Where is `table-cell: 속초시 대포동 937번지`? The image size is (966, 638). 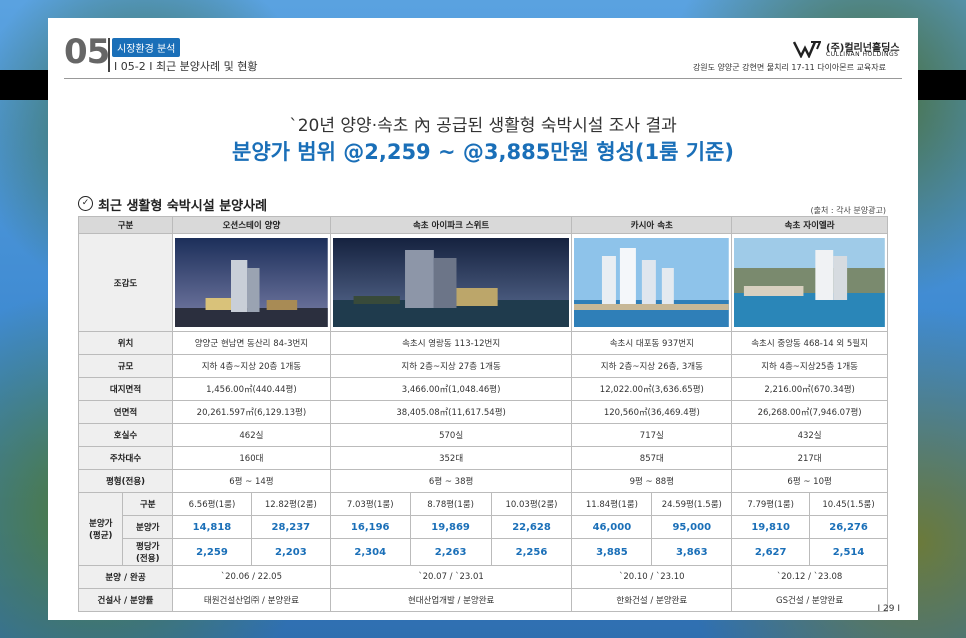 table-cell: 속초시 대포동 937번지 is located at coordinates (652, 343).